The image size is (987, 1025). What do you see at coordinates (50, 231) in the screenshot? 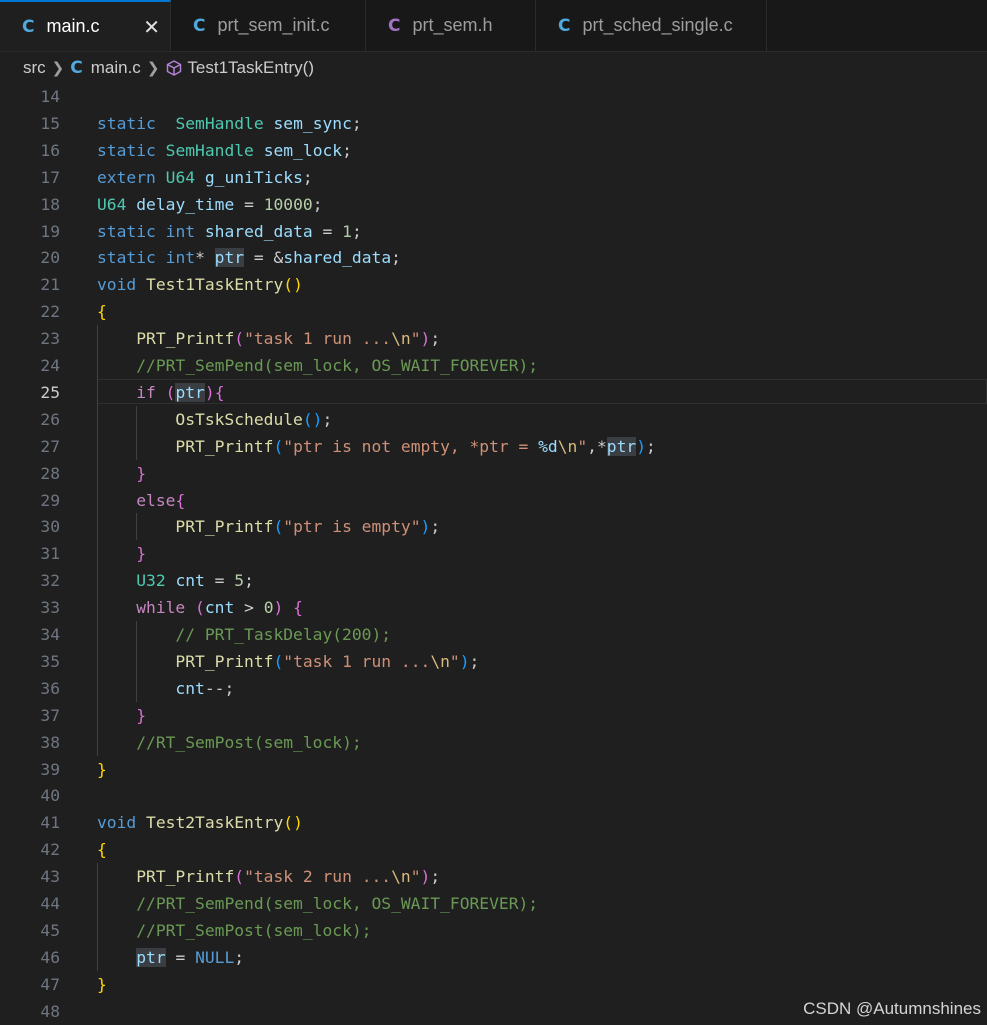
I see `line-number: 19` at bounding box center [50, 231].